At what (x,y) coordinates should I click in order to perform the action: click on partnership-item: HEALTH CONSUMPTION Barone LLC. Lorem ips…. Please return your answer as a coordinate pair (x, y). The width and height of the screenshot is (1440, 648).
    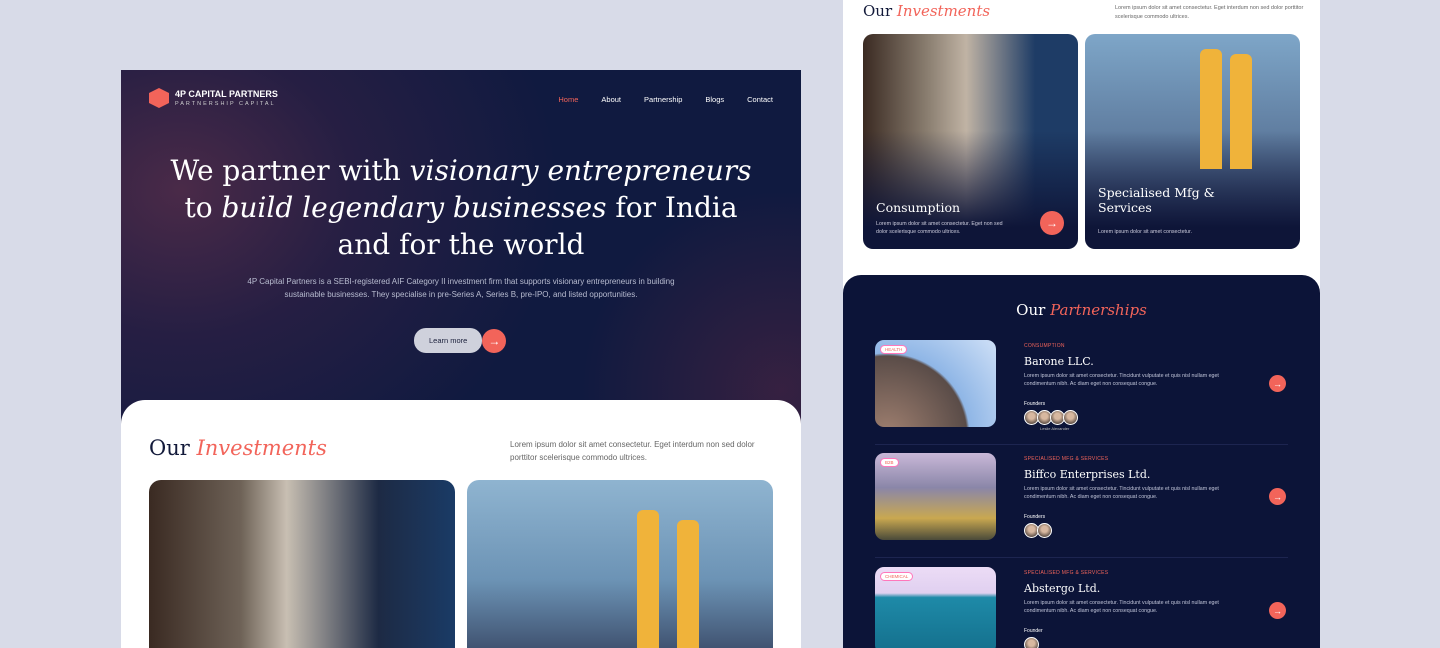
    Looking at the image, I should click on (1081, 392).